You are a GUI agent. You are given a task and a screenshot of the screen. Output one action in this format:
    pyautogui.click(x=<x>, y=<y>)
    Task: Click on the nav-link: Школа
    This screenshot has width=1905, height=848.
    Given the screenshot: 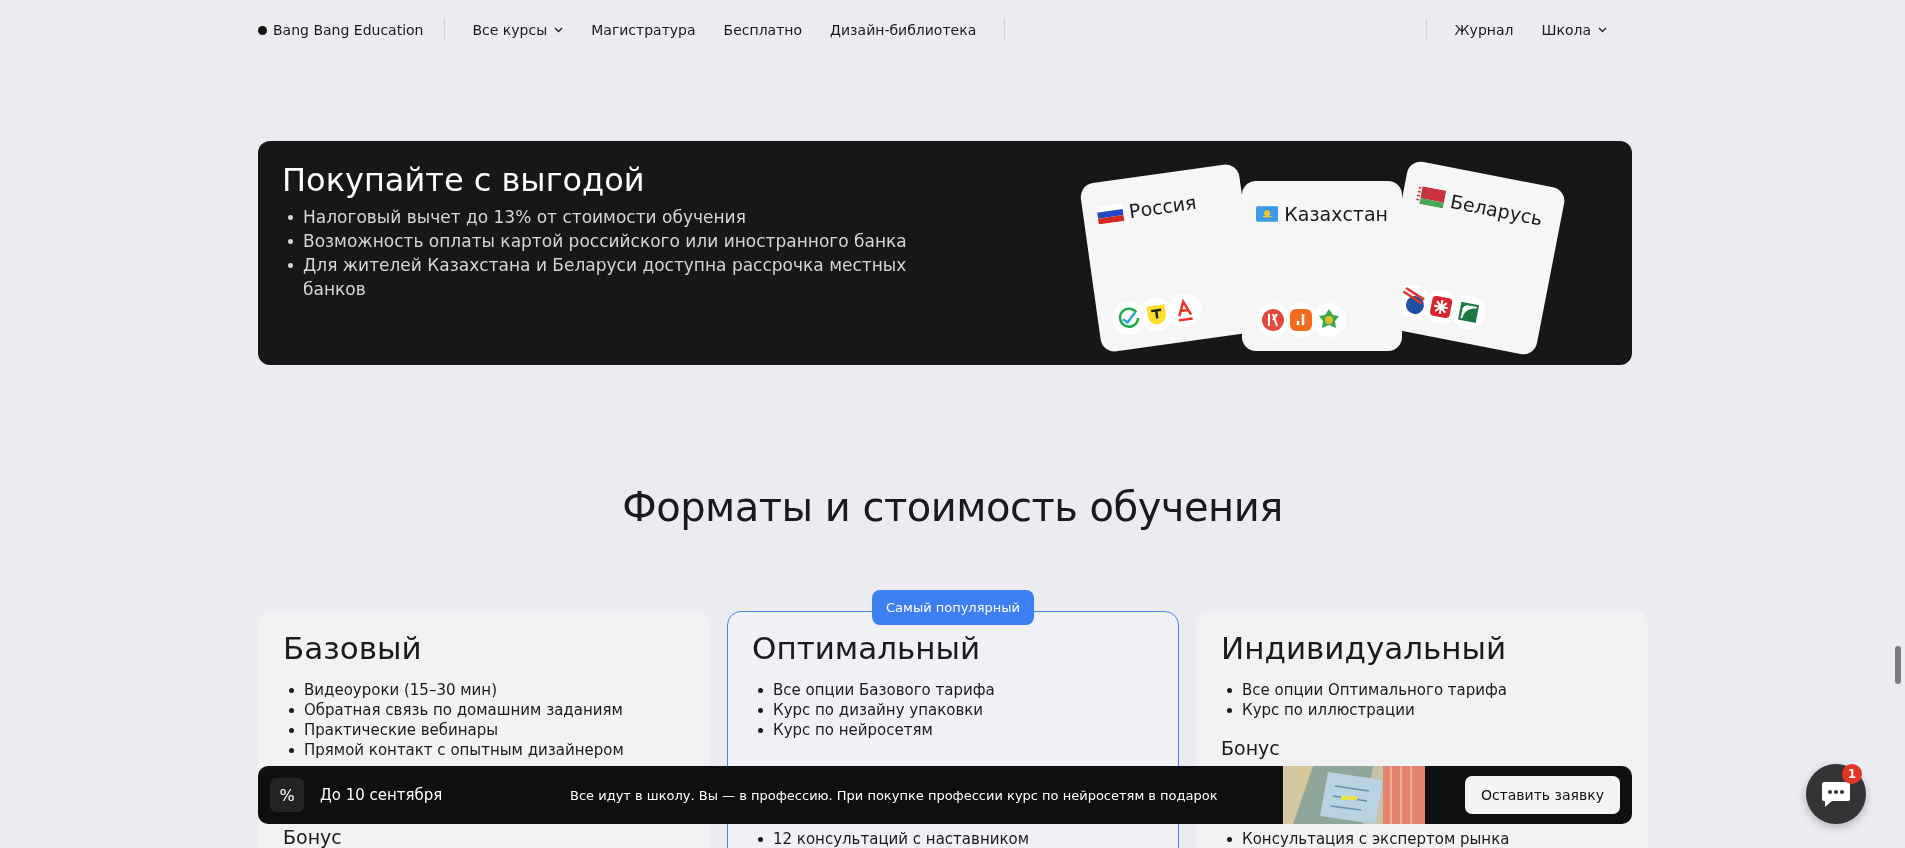 What is the action you would take?
    pyautogui.click(x=1574, y=30)
    